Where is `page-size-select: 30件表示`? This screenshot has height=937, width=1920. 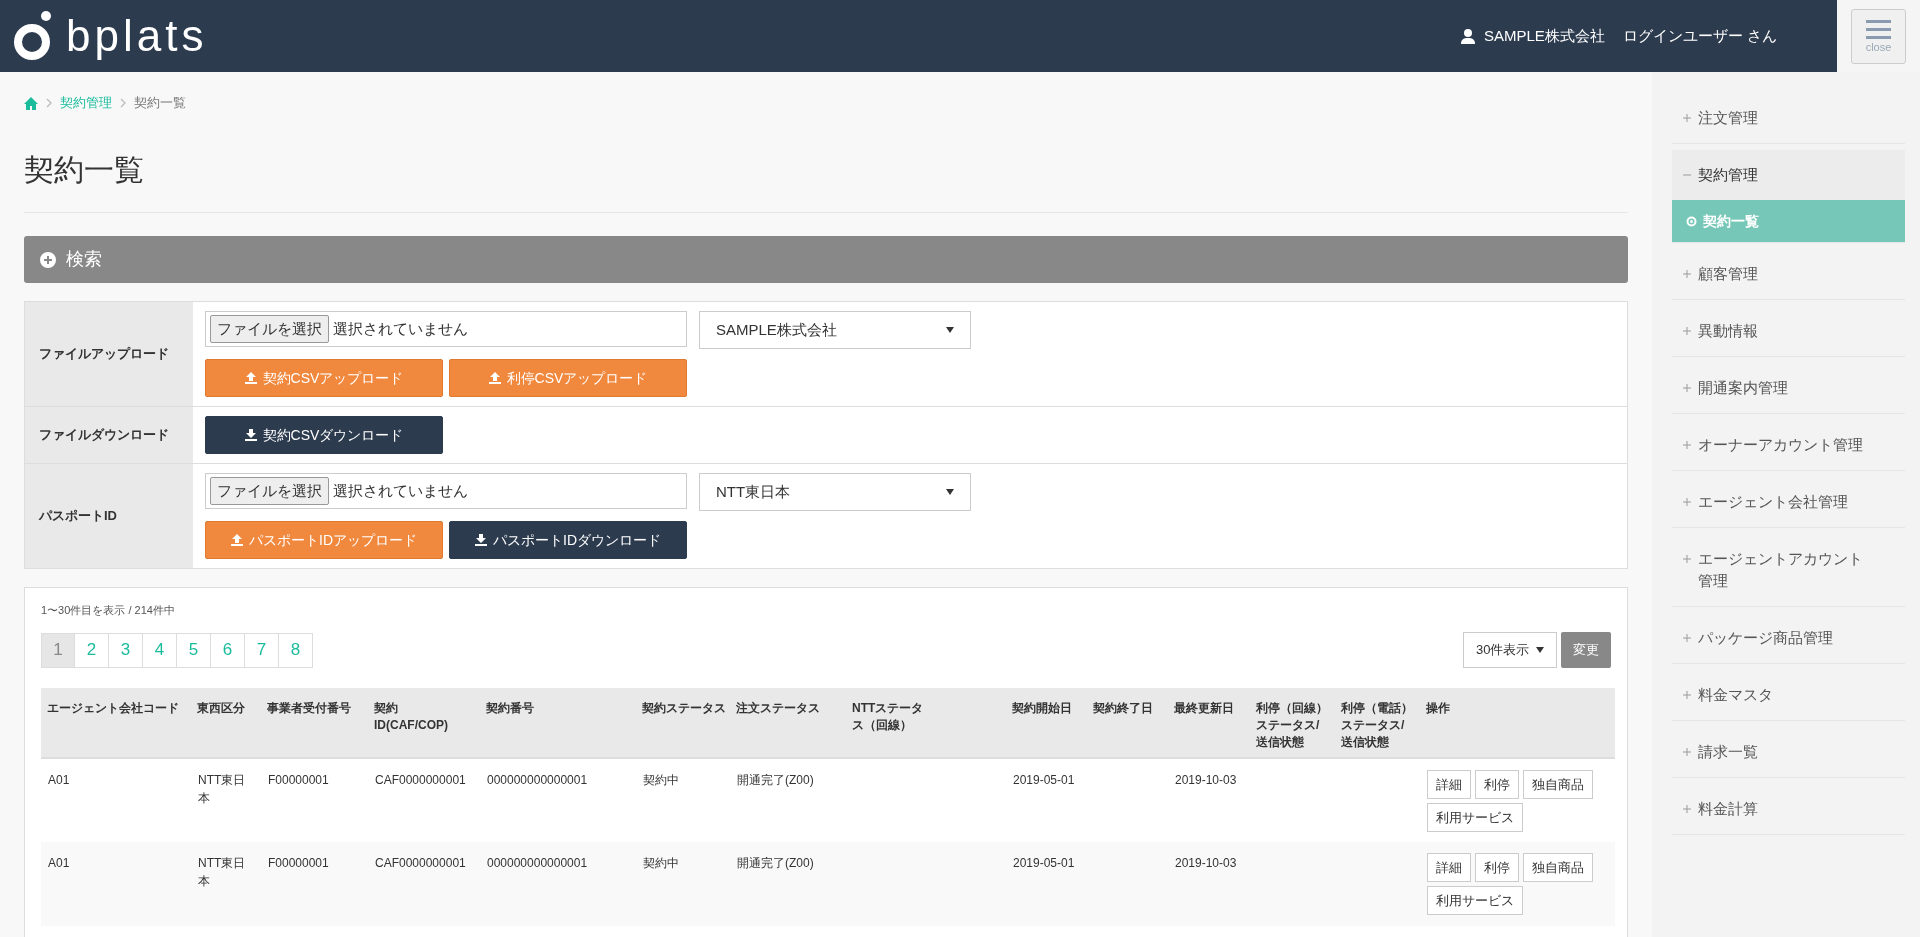
page-size-select: 30件表示 is located at coordinates (1510, 650).